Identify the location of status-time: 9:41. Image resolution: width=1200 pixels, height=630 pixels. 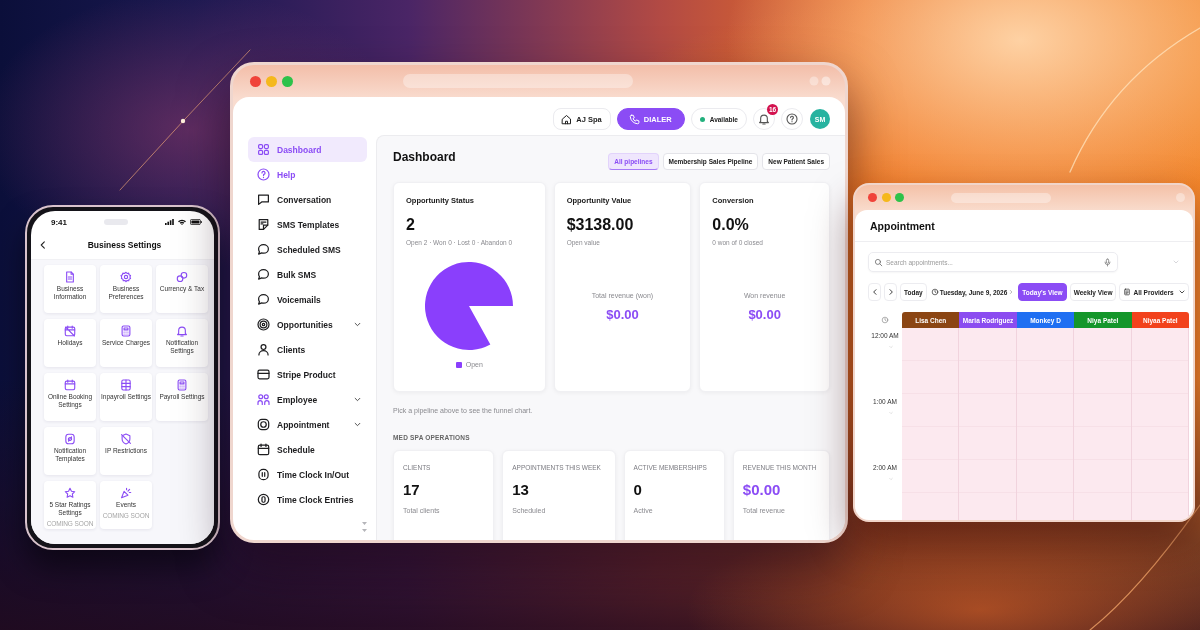
(59, 222).